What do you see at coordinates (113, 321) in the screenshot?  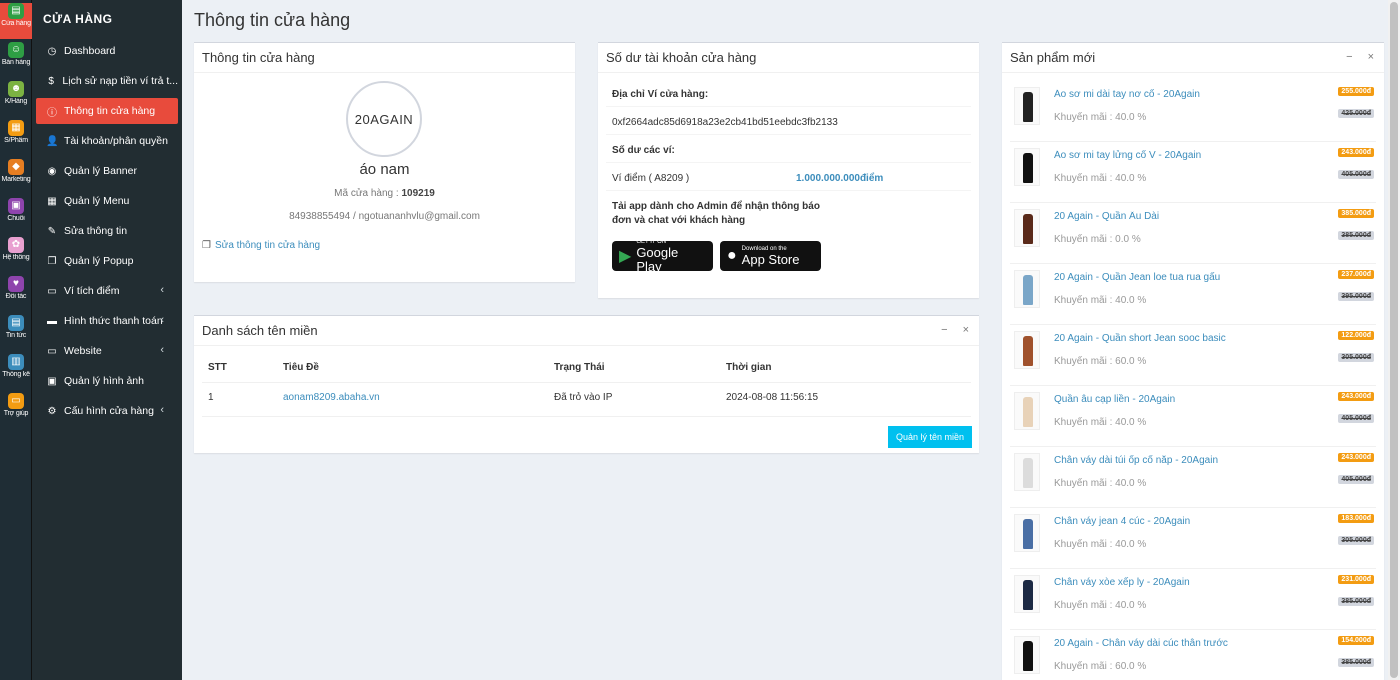 I see `sidebar-item-label: Hình thức thanh toán` at bounding box center [113, 321].